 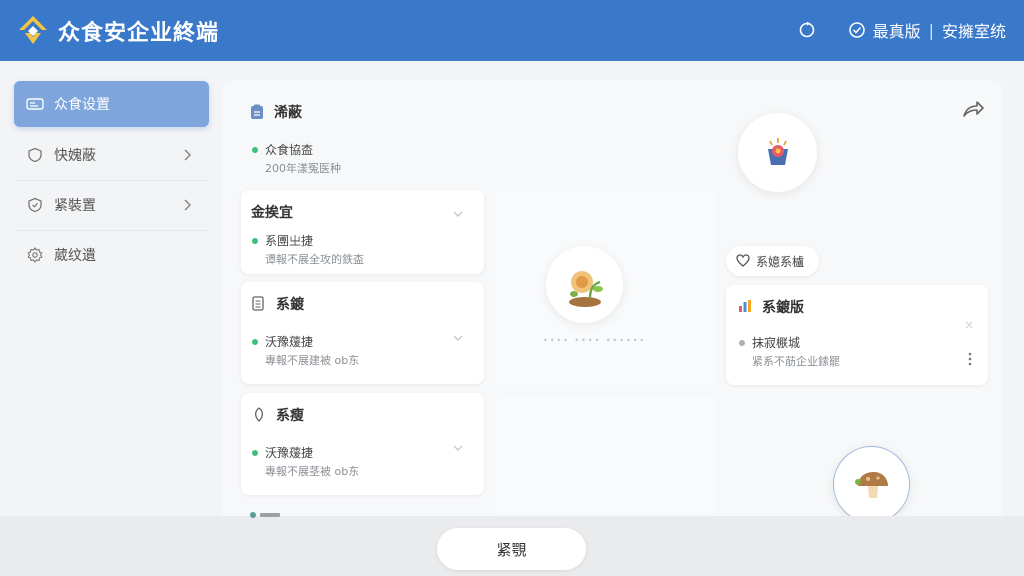 I want to click on sidebar-item-settings: 众食设置, so click(x=111, y=104).